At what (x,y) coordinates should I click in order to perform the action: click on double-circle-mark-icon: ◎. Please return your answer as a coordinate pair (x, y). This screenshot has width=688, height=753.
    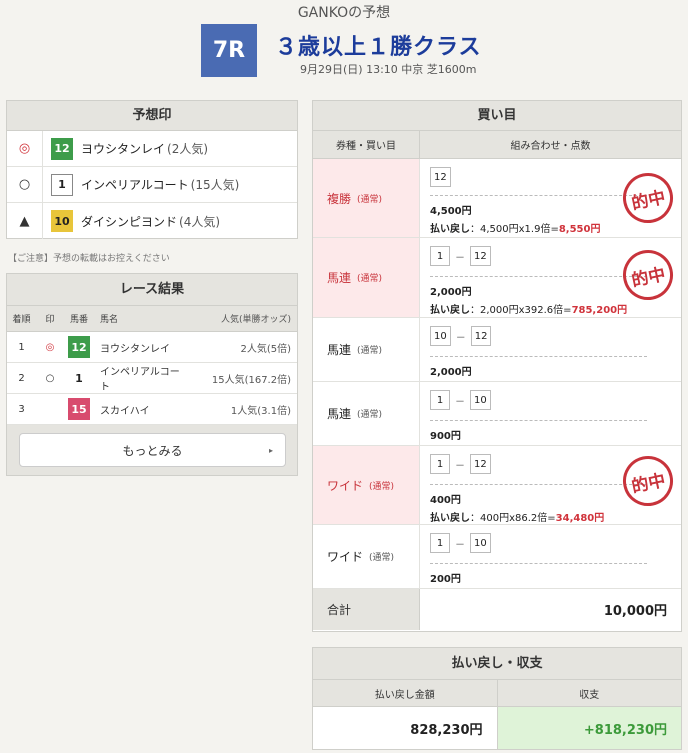
    Looking at the image, I should click on (50, 347).